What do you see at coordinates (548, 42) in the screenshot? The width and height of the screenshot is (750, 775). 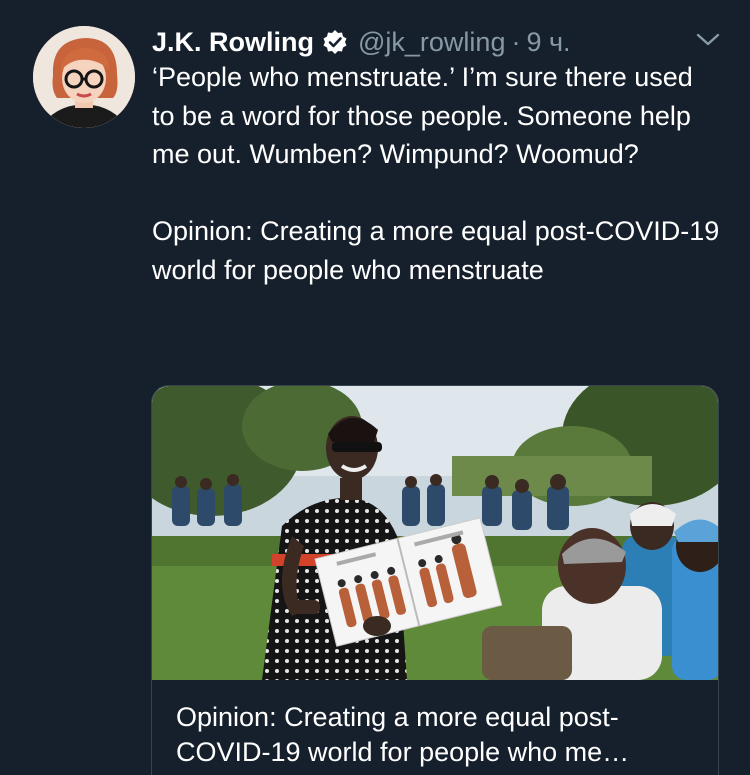 I see `tweet-timestamp: 9 ч.` at bounding box center [548, 42].